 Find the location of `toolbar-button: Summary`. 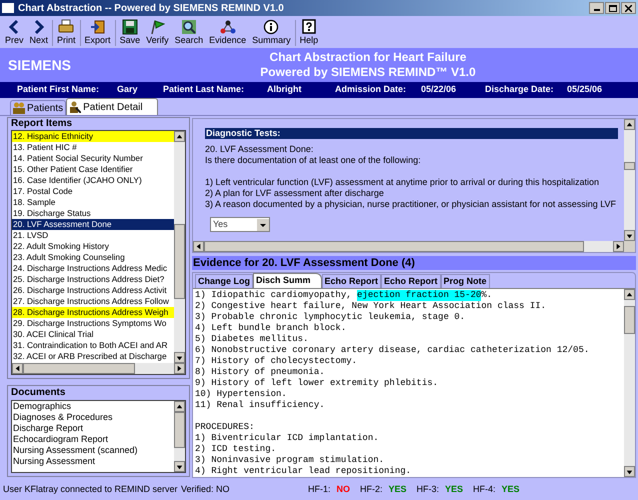

toolbar-button: Summary is located at coordinates (271, 31).